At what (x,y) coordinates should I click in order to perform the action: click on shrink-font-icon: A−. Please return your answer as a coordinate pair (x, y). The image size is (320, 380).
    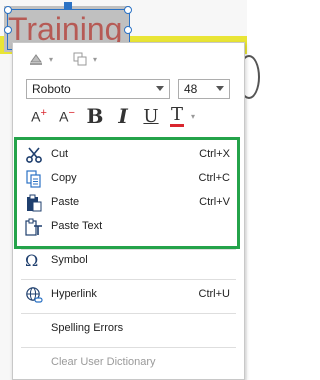
    Looking at the image, I should click on (67, 116).